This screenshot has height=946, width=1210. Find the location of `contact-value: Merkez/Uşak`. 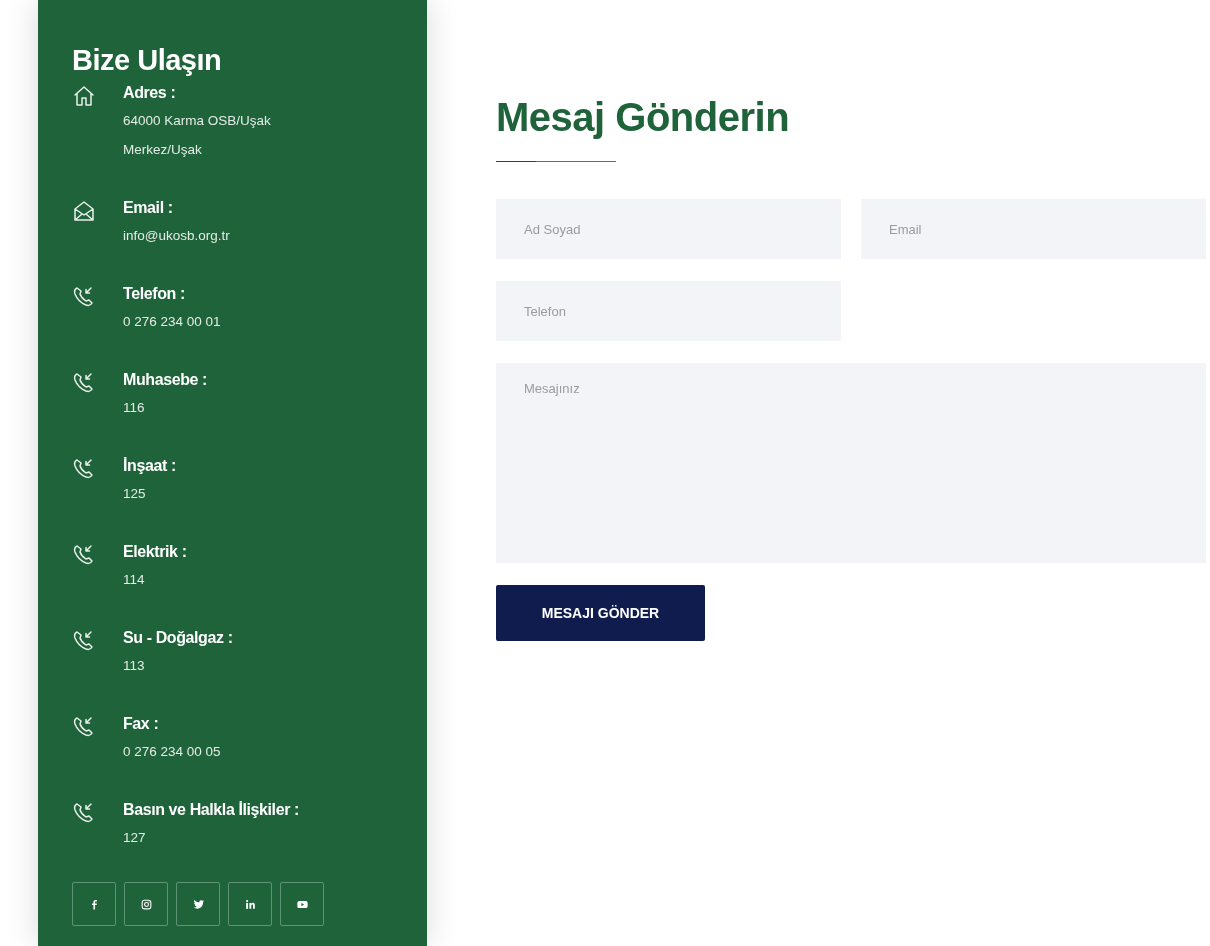

contact-value: Merkez/Uşak is located at coordinates (163, 150).